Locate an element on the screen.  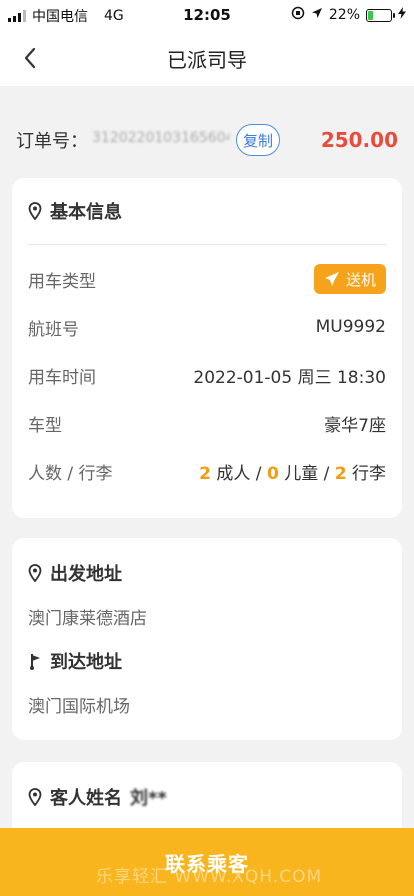
flight-label: 航班号 is located at coordinates (53, 329).